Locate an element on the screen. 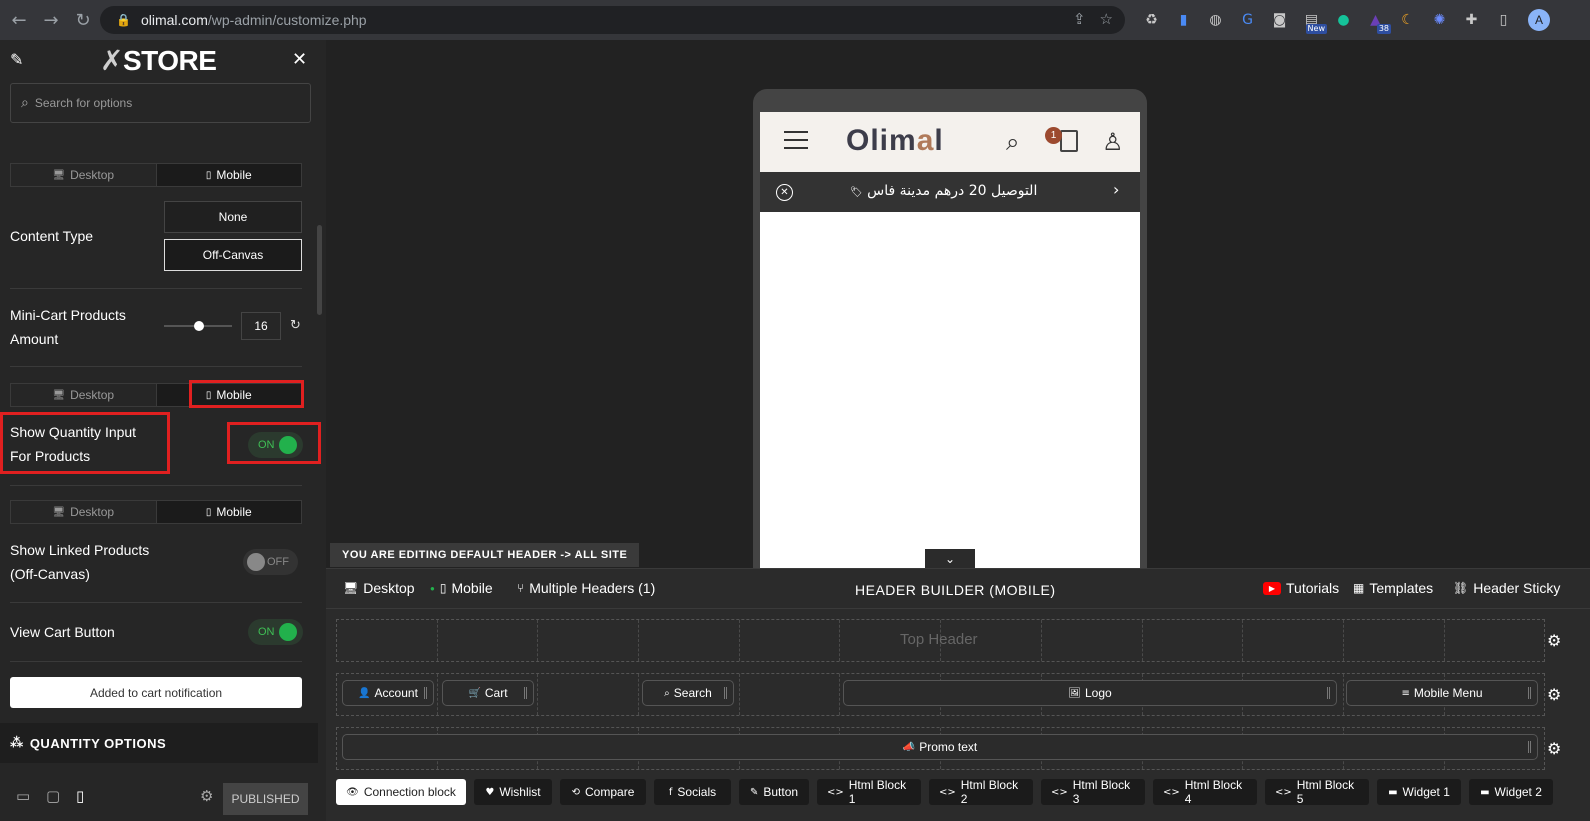 The width and height of the screenshot is (1590, 821). camera-extension-icon: ◙ is located at coordinates (1279, 19).